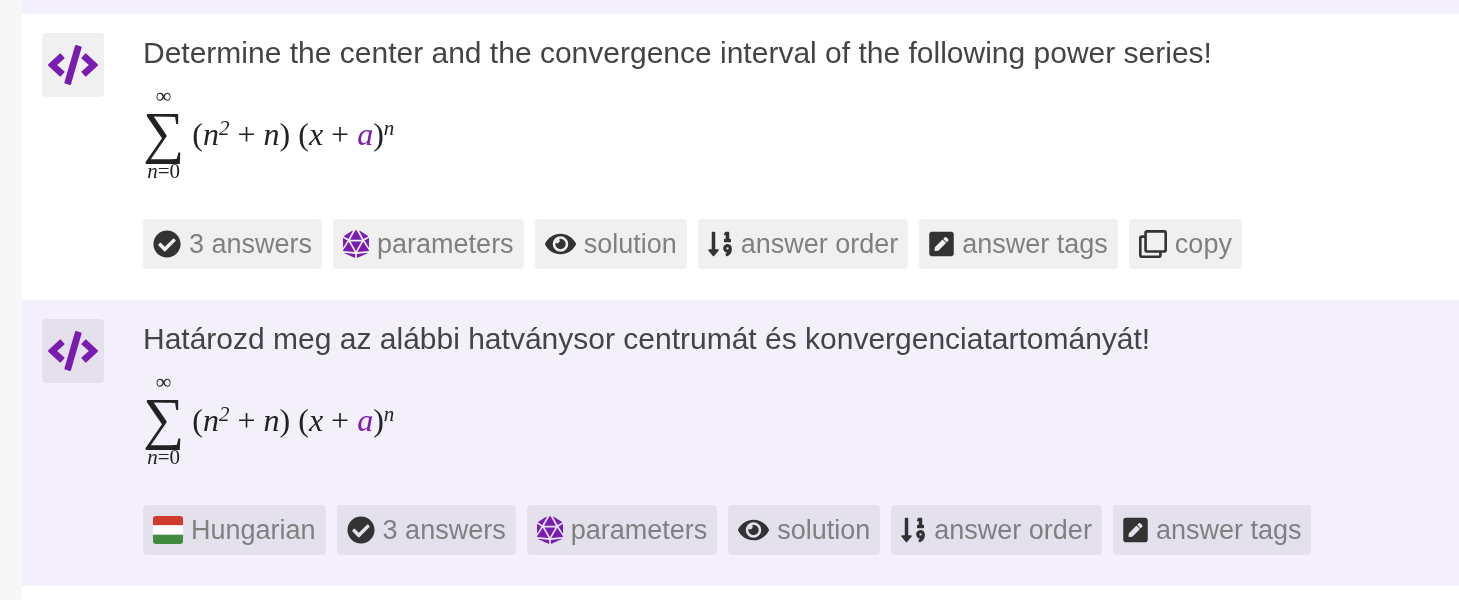 The width and height of the screenshot is (1459, 600). Describe the element at coordinates (678, 53) in the screenshot. I see `question-text: Determine the center and the convergence interval of the following power series!` at that location.